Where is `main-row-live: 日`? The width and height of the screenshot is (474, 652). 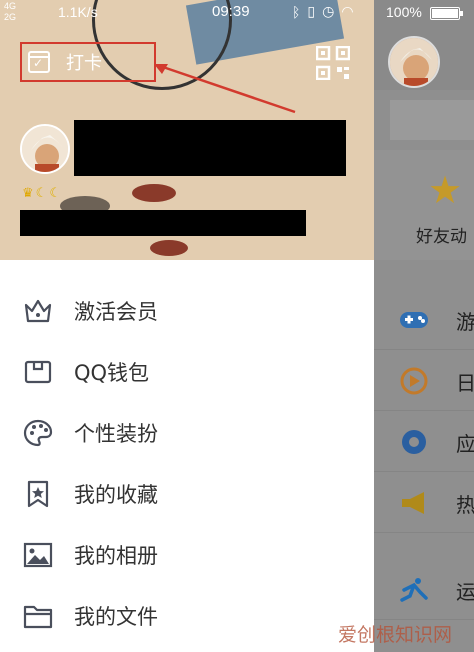
main-row-live: 日 is located at coordinates (424, 381).